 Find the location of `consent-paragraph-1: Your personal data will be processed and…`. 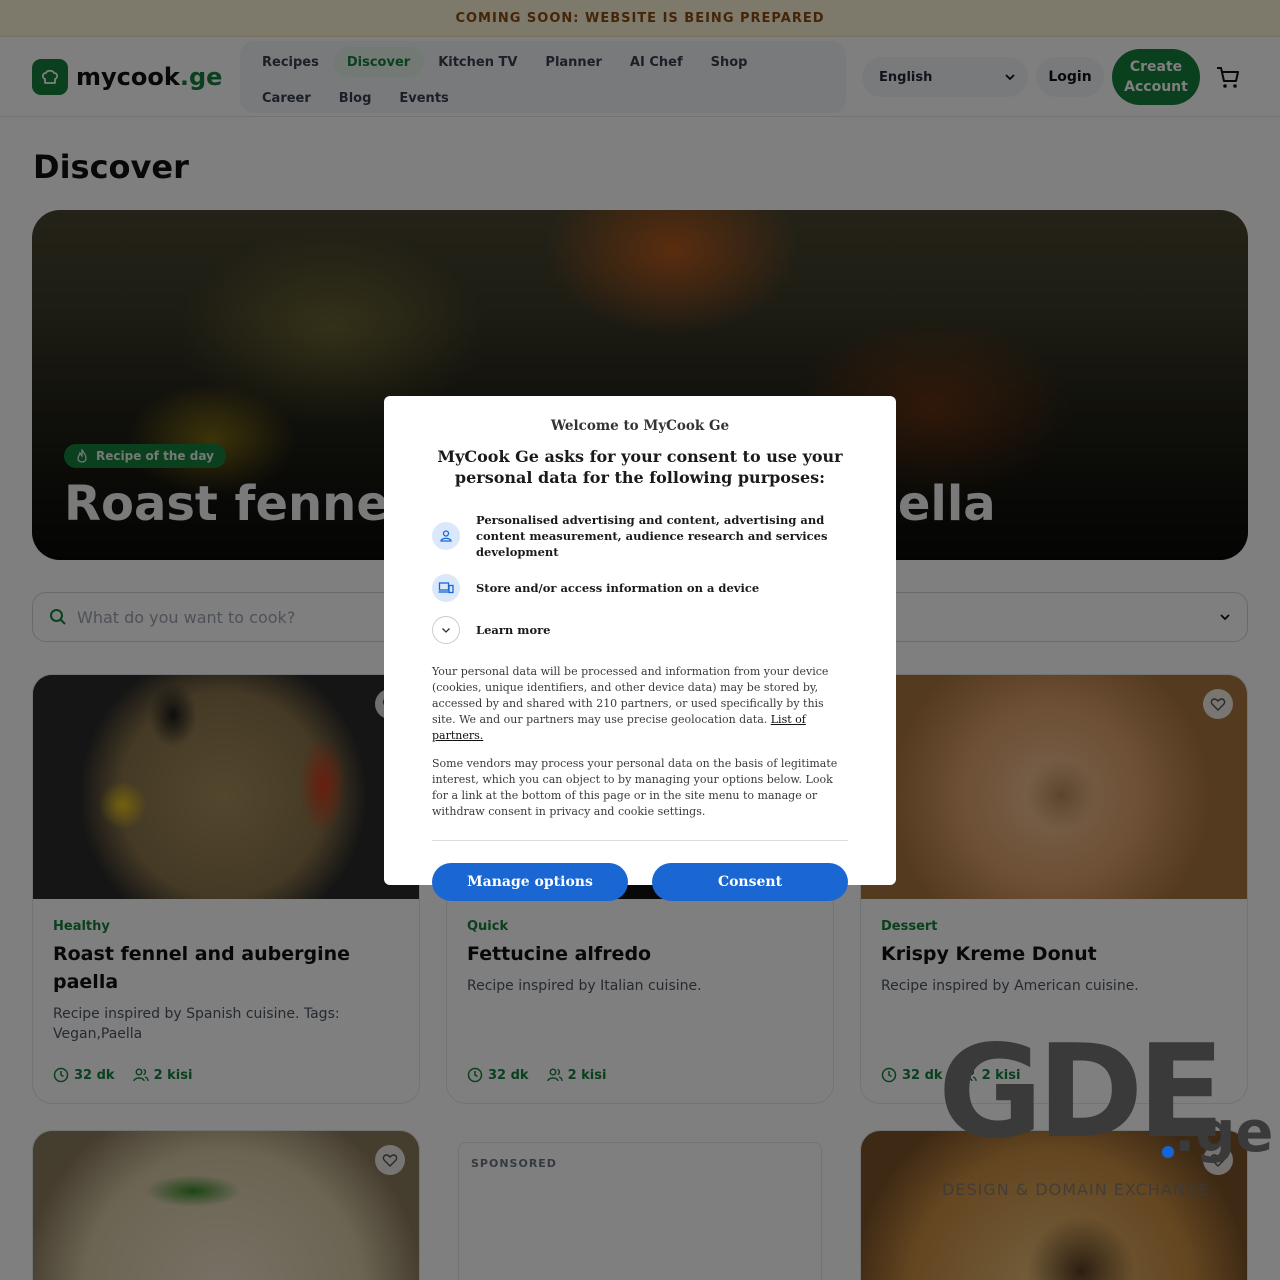

consent-paragraph-1: Your personal data will be processed and… is located at coordinates (640, 704).